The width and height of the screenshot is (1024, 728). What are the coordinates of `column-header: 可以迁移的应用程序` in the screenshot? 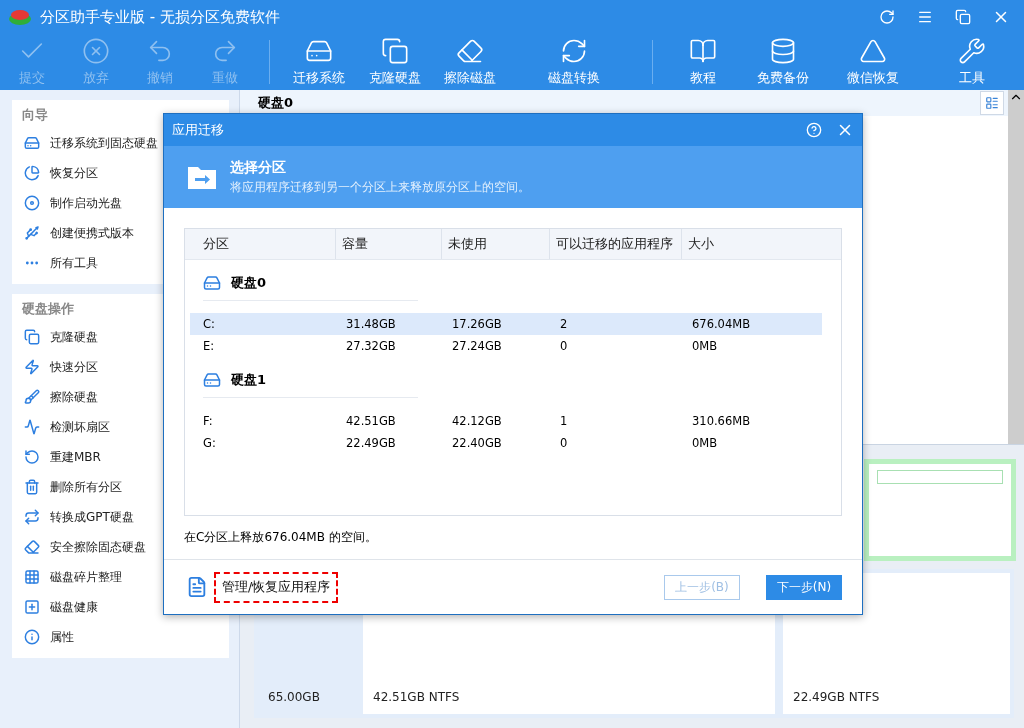 It's located at (615, 244).